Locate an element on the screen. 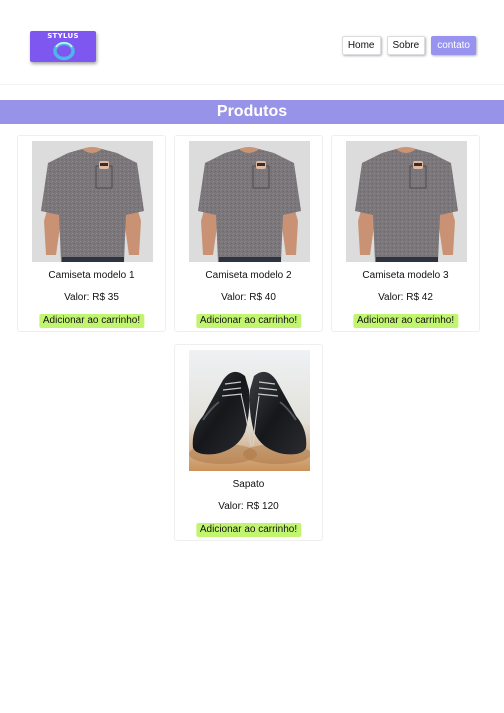 This screenshot has height=713, width=504. product-price: Valor: R$ 40 is located at coordinates (248, 297).